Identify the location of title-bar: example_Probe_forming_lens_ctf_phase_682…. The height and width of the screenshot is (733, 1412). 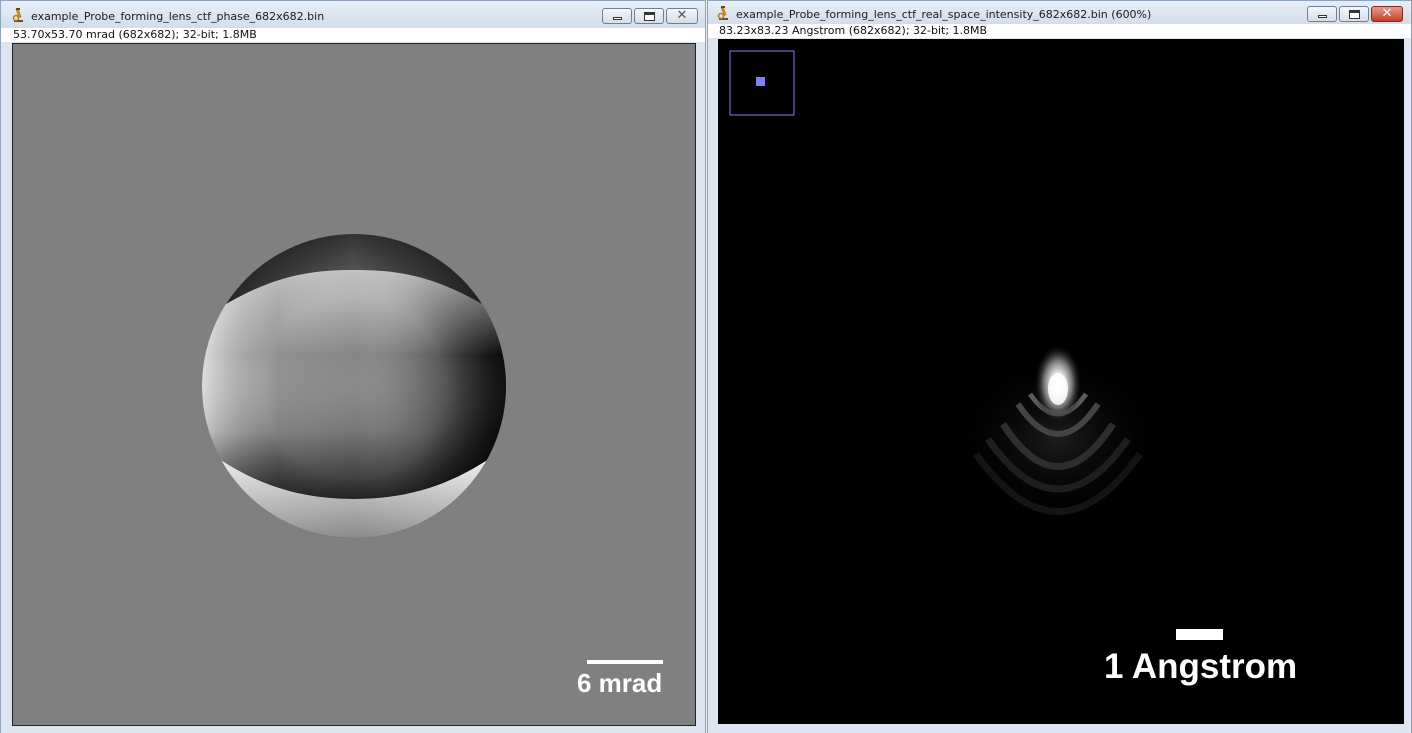
(353, 15).